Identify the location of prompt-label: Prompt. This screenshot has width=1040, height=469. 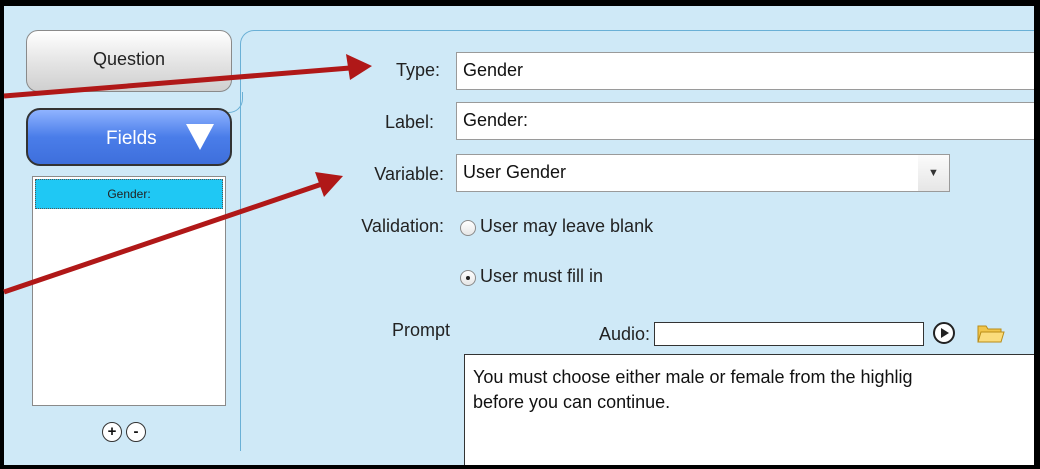
(420, 330).